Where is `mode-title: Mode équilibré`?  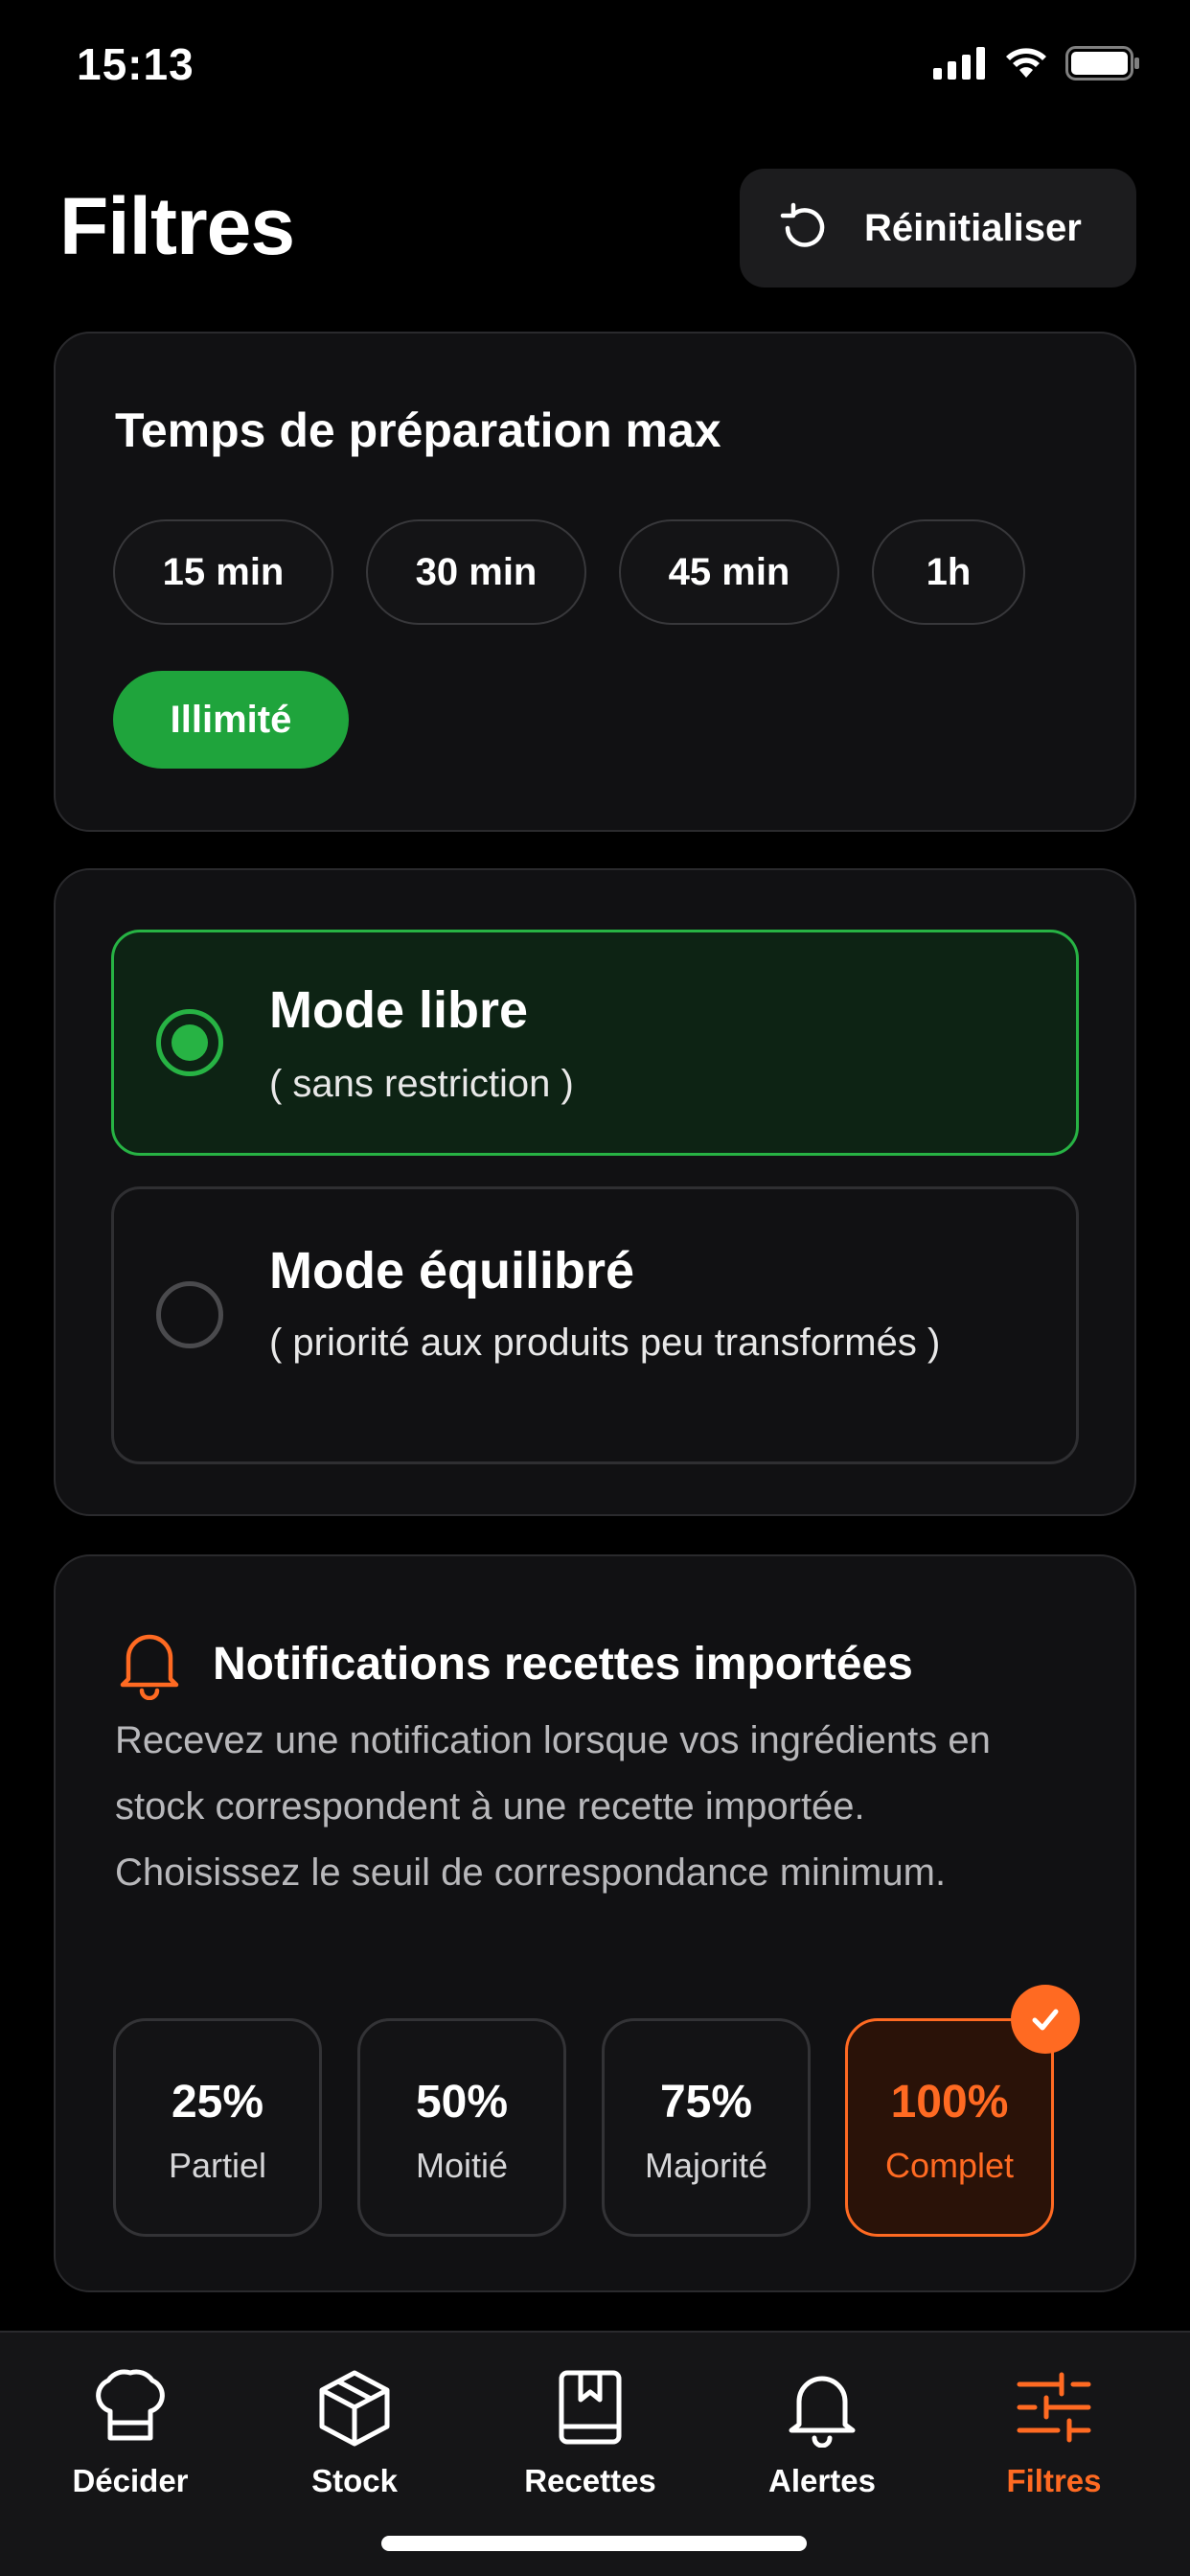
mode-title: Mode équilibré is located at coordinates (452, 1271).